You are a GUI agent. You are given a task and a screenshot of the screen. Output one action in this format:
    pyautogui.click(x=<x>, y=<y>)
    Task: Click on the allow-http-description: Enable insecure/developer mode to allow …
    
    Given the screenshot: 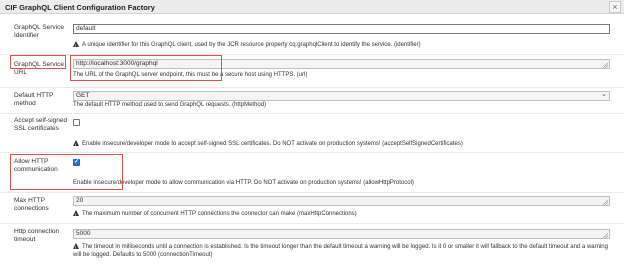 What is the action you would take?
    pyautogui.click(x=243, y=183)
    